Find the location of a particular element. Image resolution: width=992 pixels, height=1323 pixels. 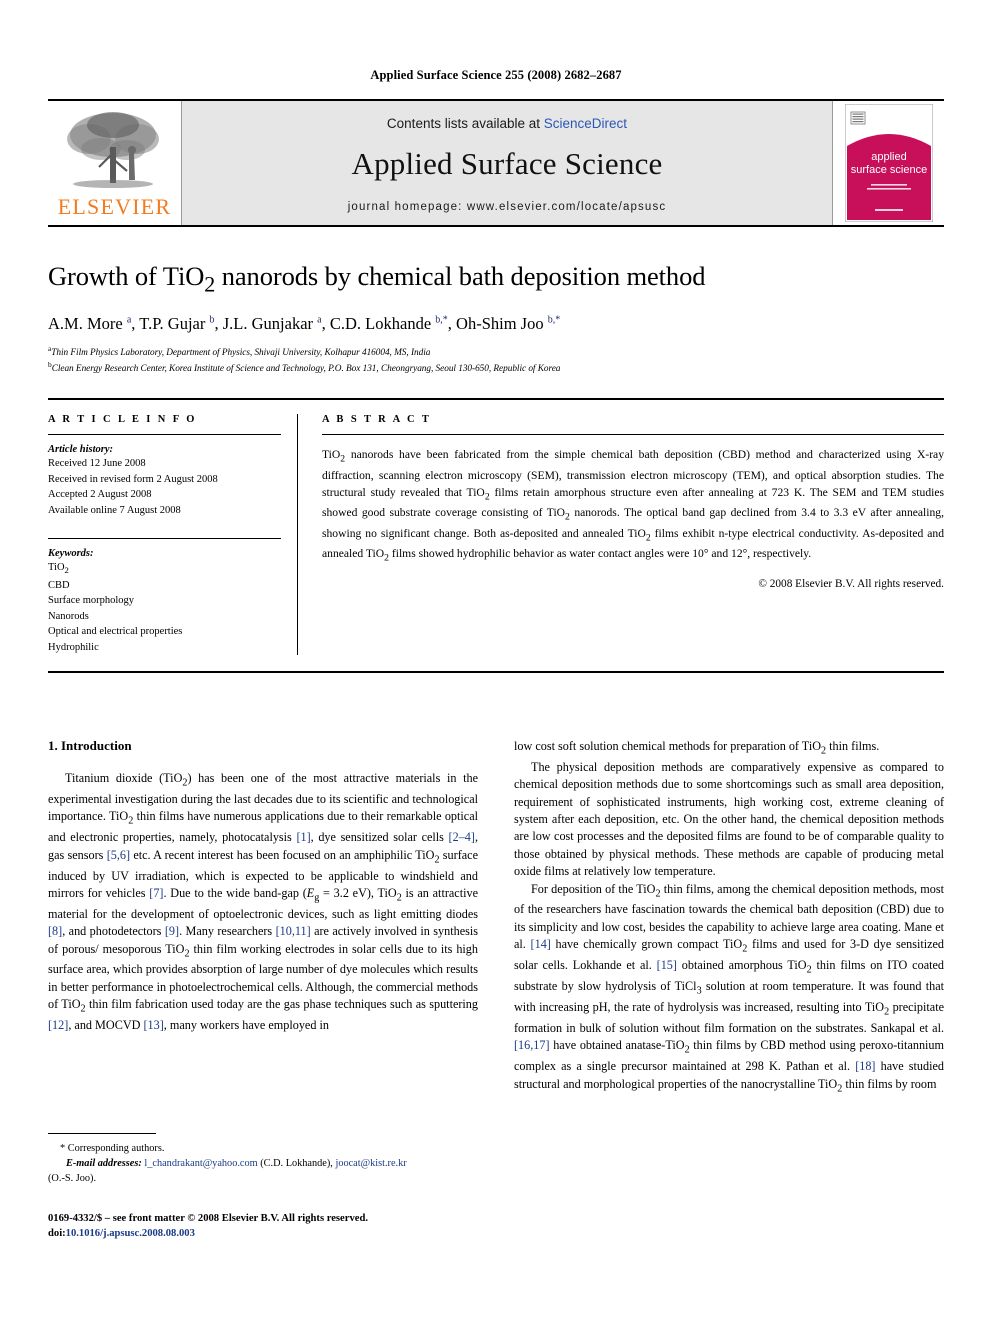

history-item: Received 12 June 2008 is located at coordinates (97, 464).